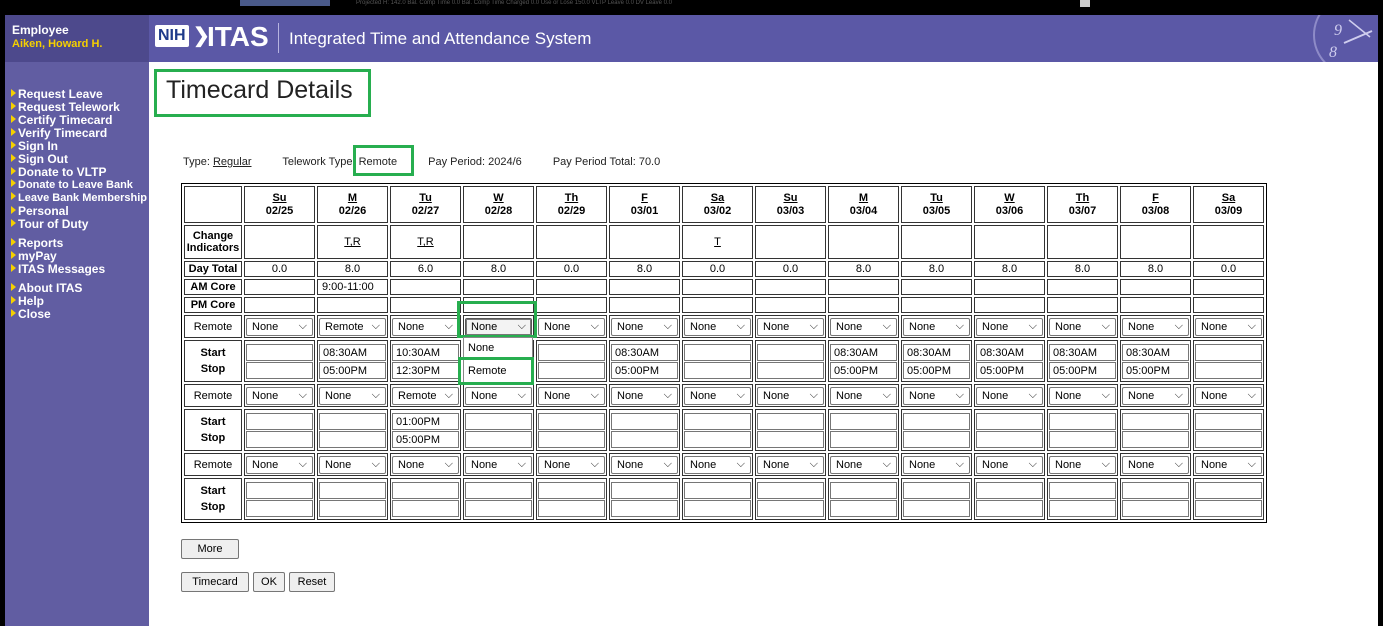 The height and width of the screenshot is (626, 1383). What do you see at coordinates (1009, 204) in the screenshot?
I see `day-header: W 03/06` at bounding box center [1009, 204].